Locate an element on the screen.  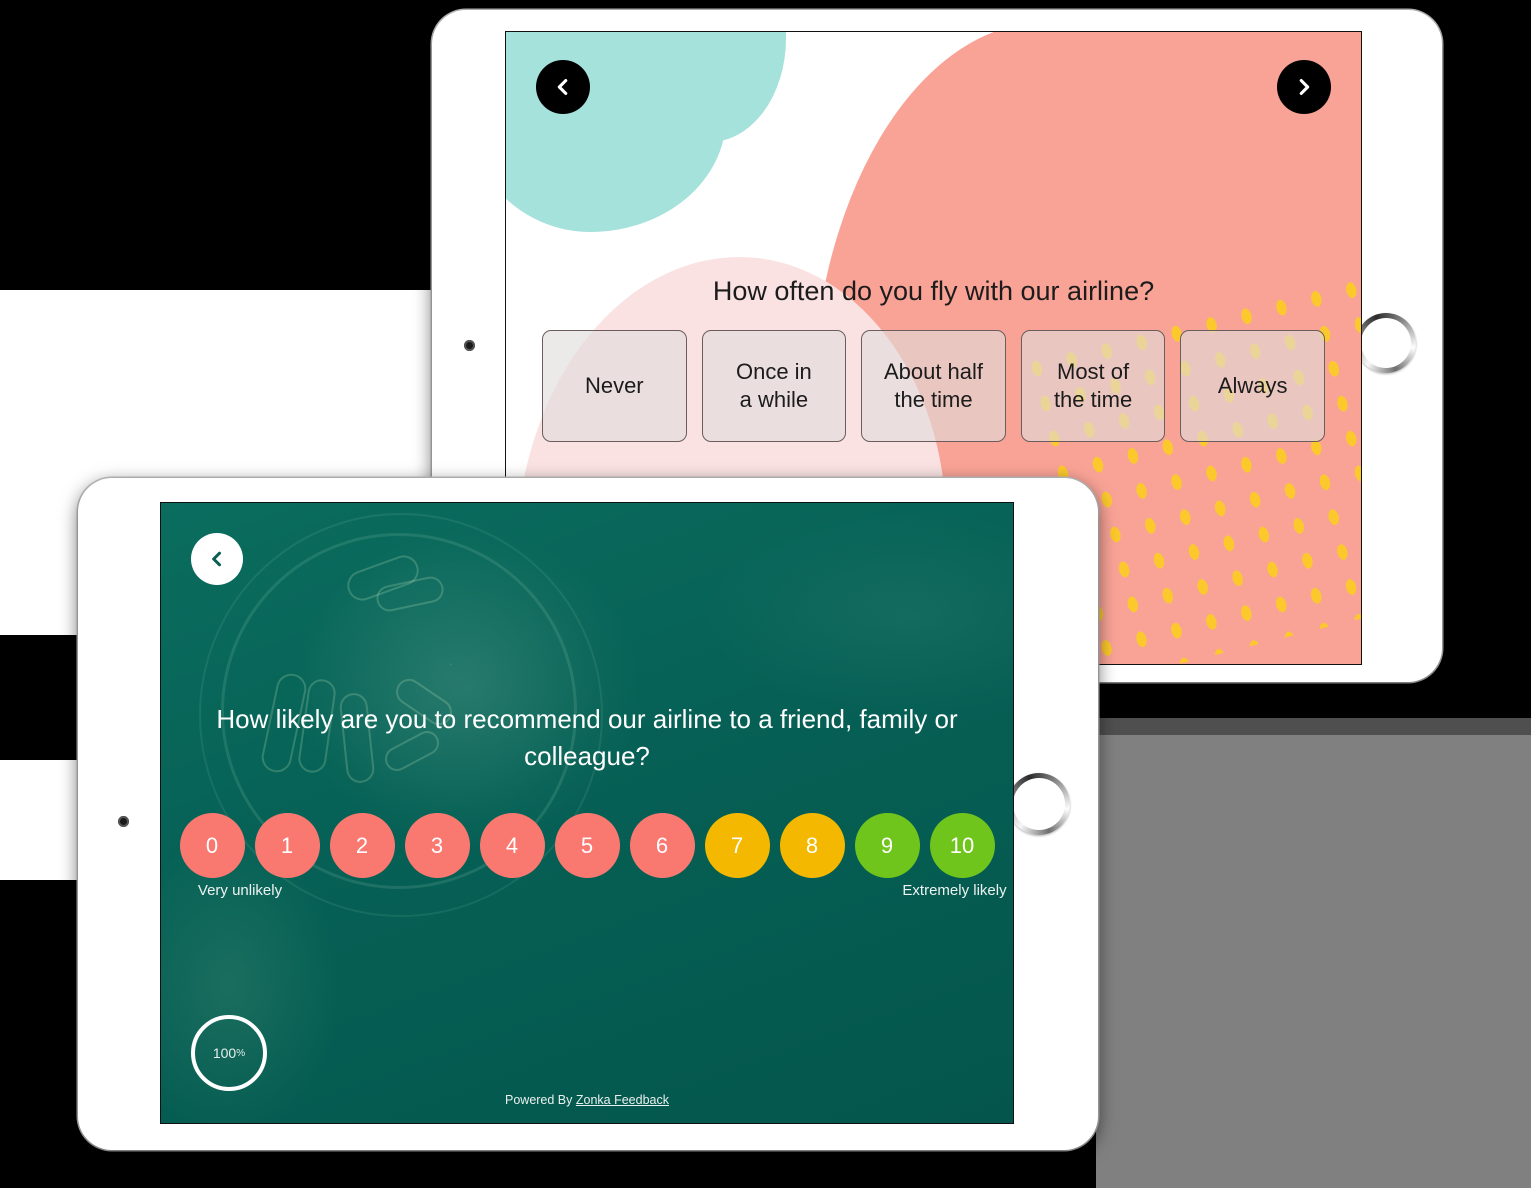
nps-option-9: 9 is located at coordinates (887, 845).